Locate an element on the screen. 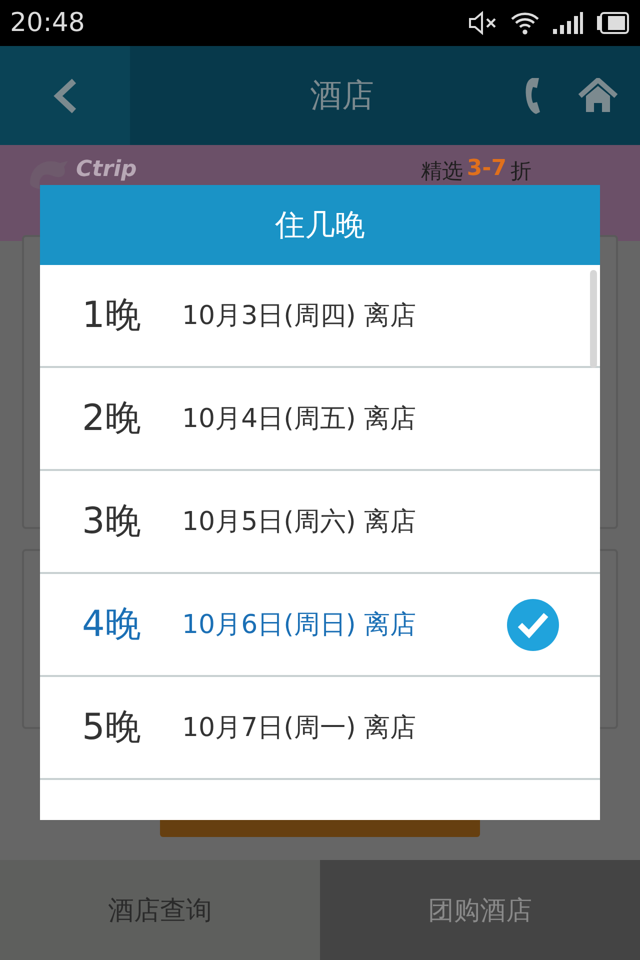 This screenshot has height=960, width=640. promo-subtitle: 精选 is located at coordinates (441, 171).